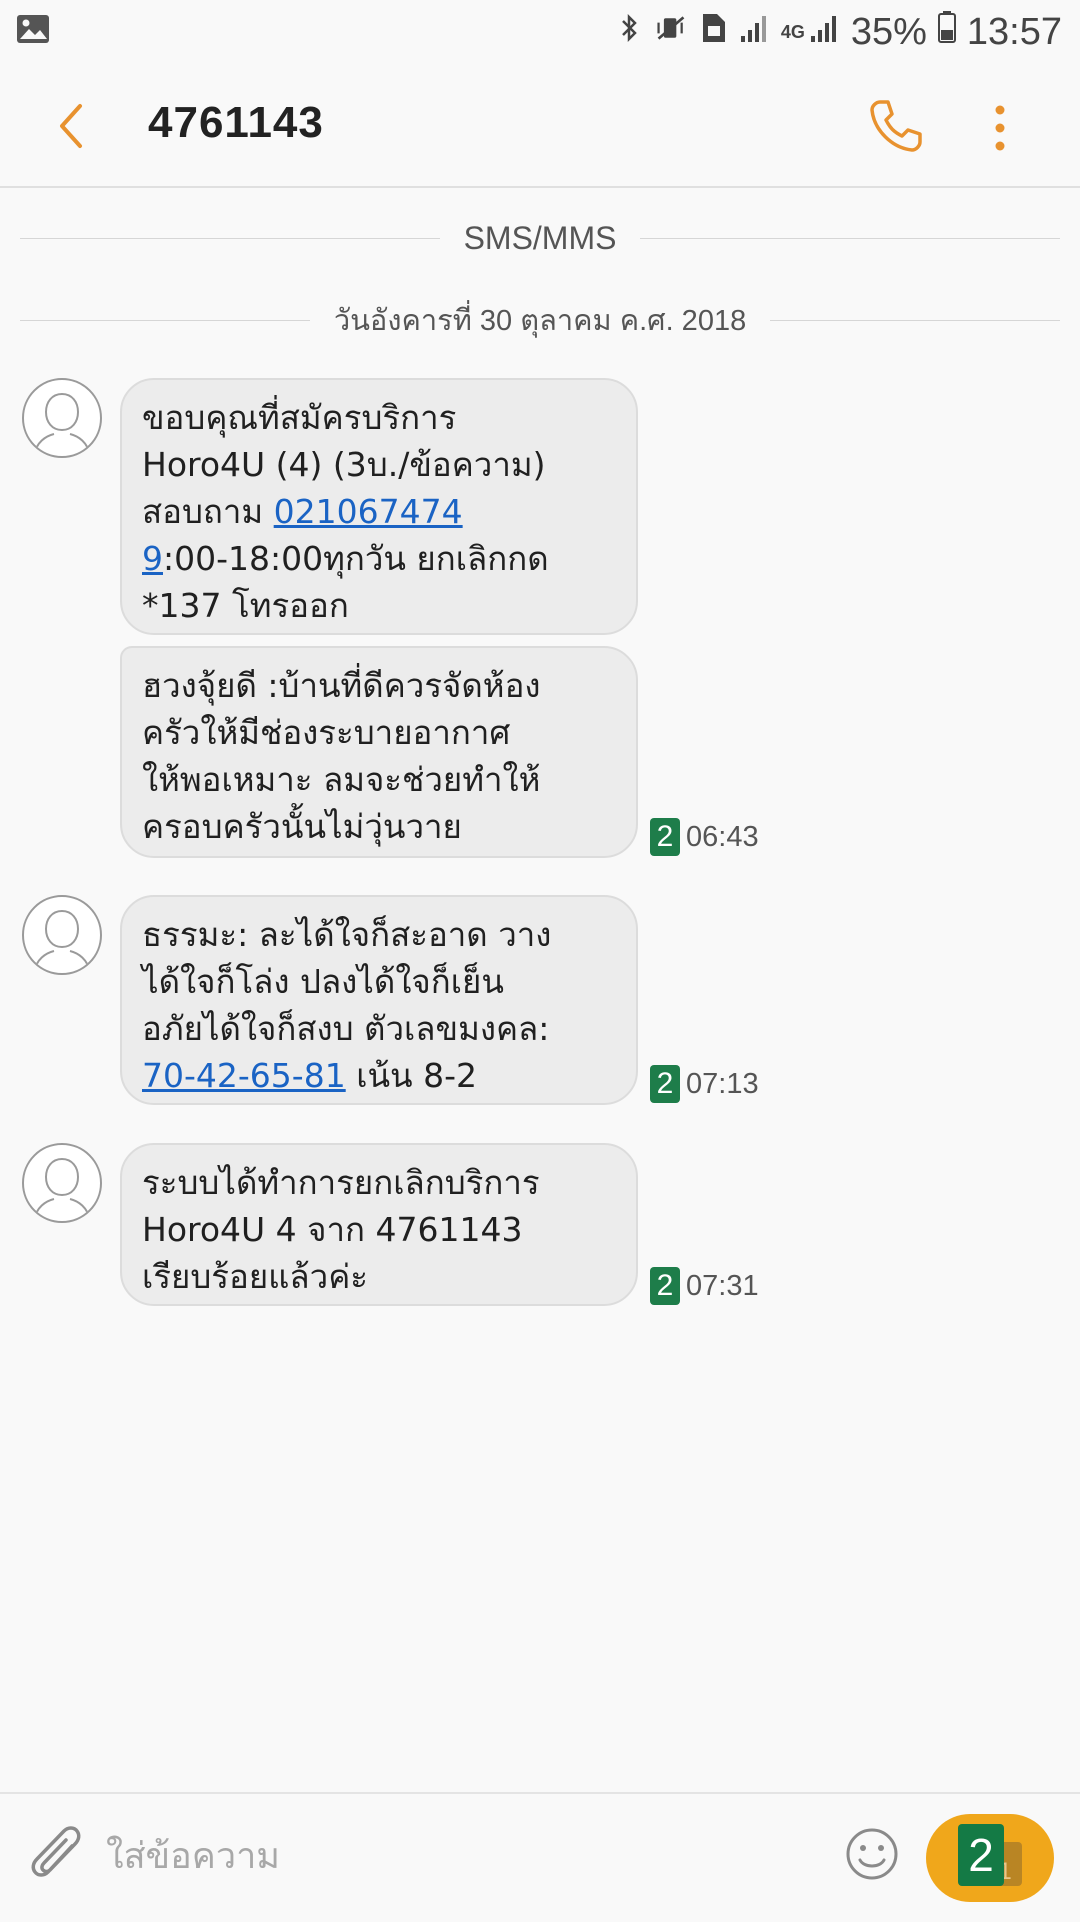 This screenshot has width=1080, height=1922. I want to click on message-text: เรียบร้อยแล้วค่ะ, so click(255, 1276).